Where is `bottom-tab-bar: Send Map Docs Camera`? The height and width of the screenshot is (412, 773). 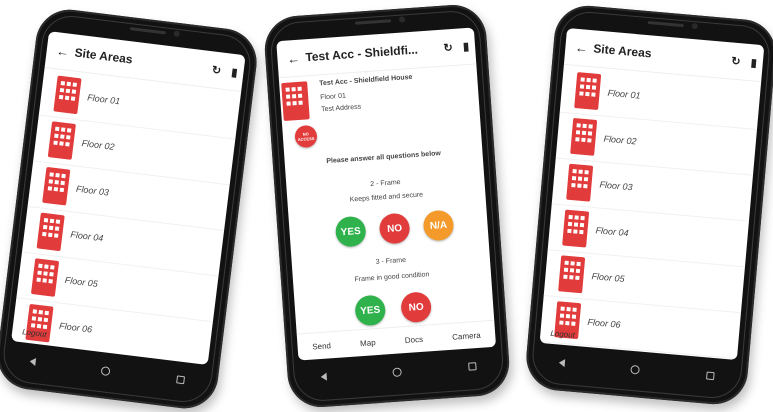 bottom-tab-bar: Send Map Docs Camera is located at coordinates (396, 340).